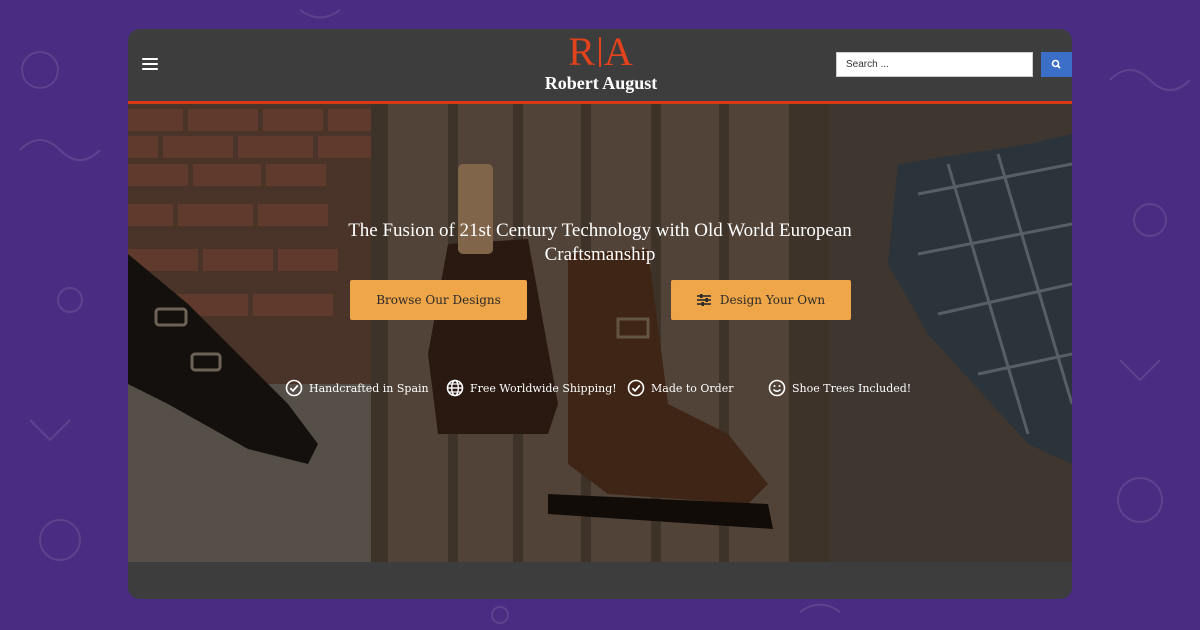 The width and height of the screenshot is (1200, 630). I want to click on logo: RA Robert August, so click(601, 61).